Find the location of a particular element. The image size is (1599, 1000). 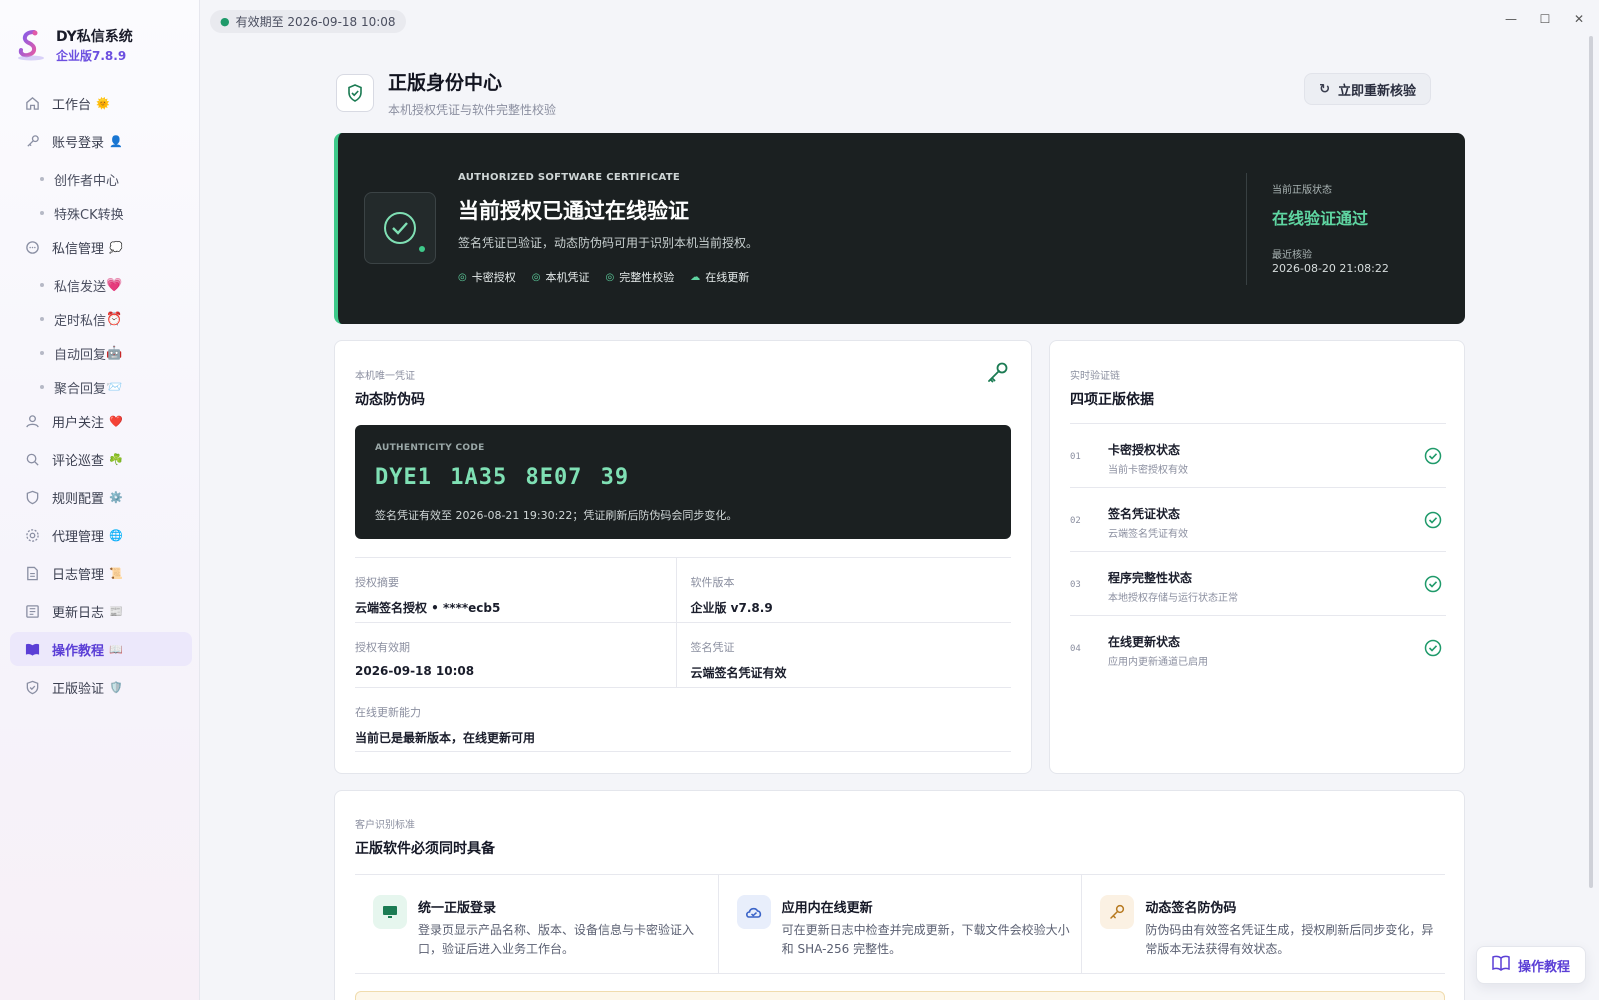

info-label: 签名凭证 is located at coordinates (712, 647).